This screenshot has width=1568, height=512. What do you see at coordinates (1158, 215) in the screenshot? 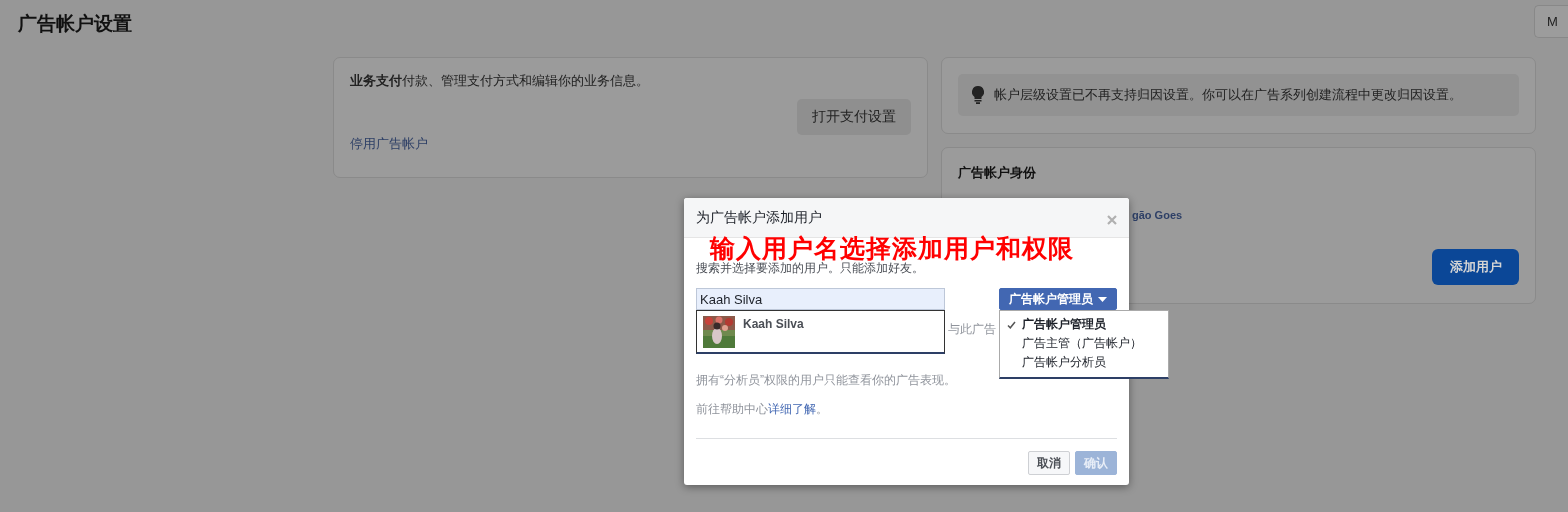
I see `user-name: gão Goes` at bounding box center [1158, 215].